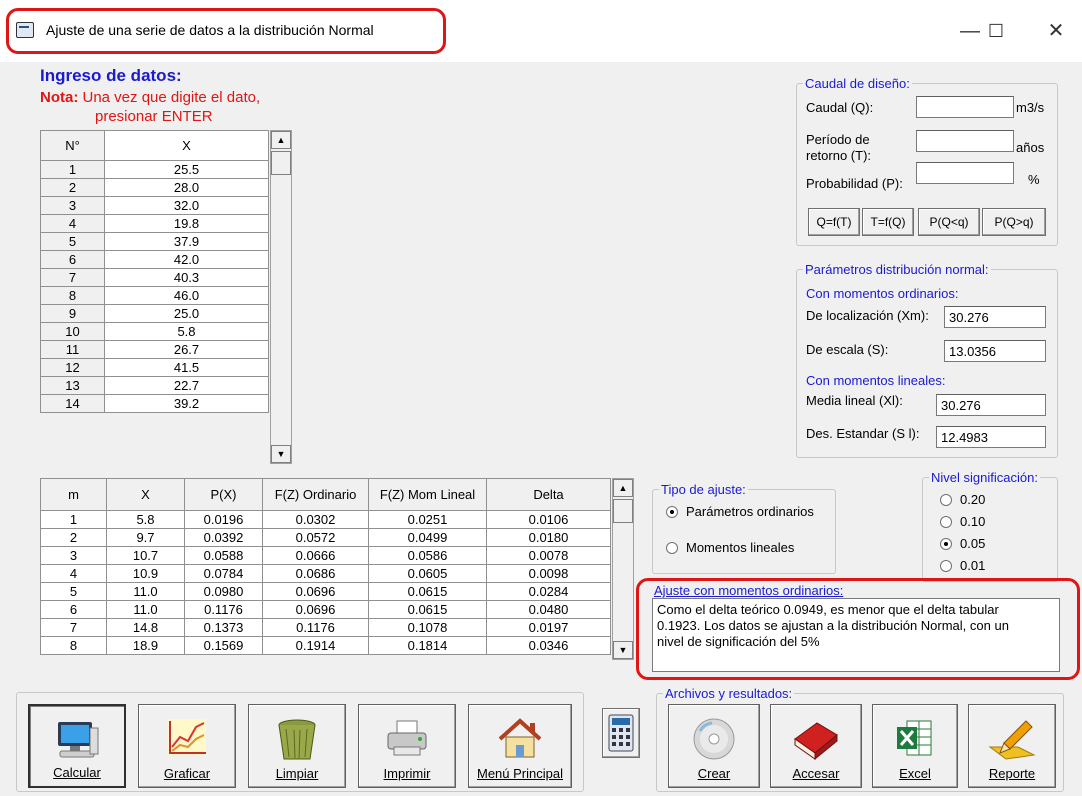 The image size is (1082, 796). Describe the element at coordinates (325, 519) in the screenshot. I see `results-row: 1 5.8 0.0196 0.0302 0.0251 0.0106` at that location.